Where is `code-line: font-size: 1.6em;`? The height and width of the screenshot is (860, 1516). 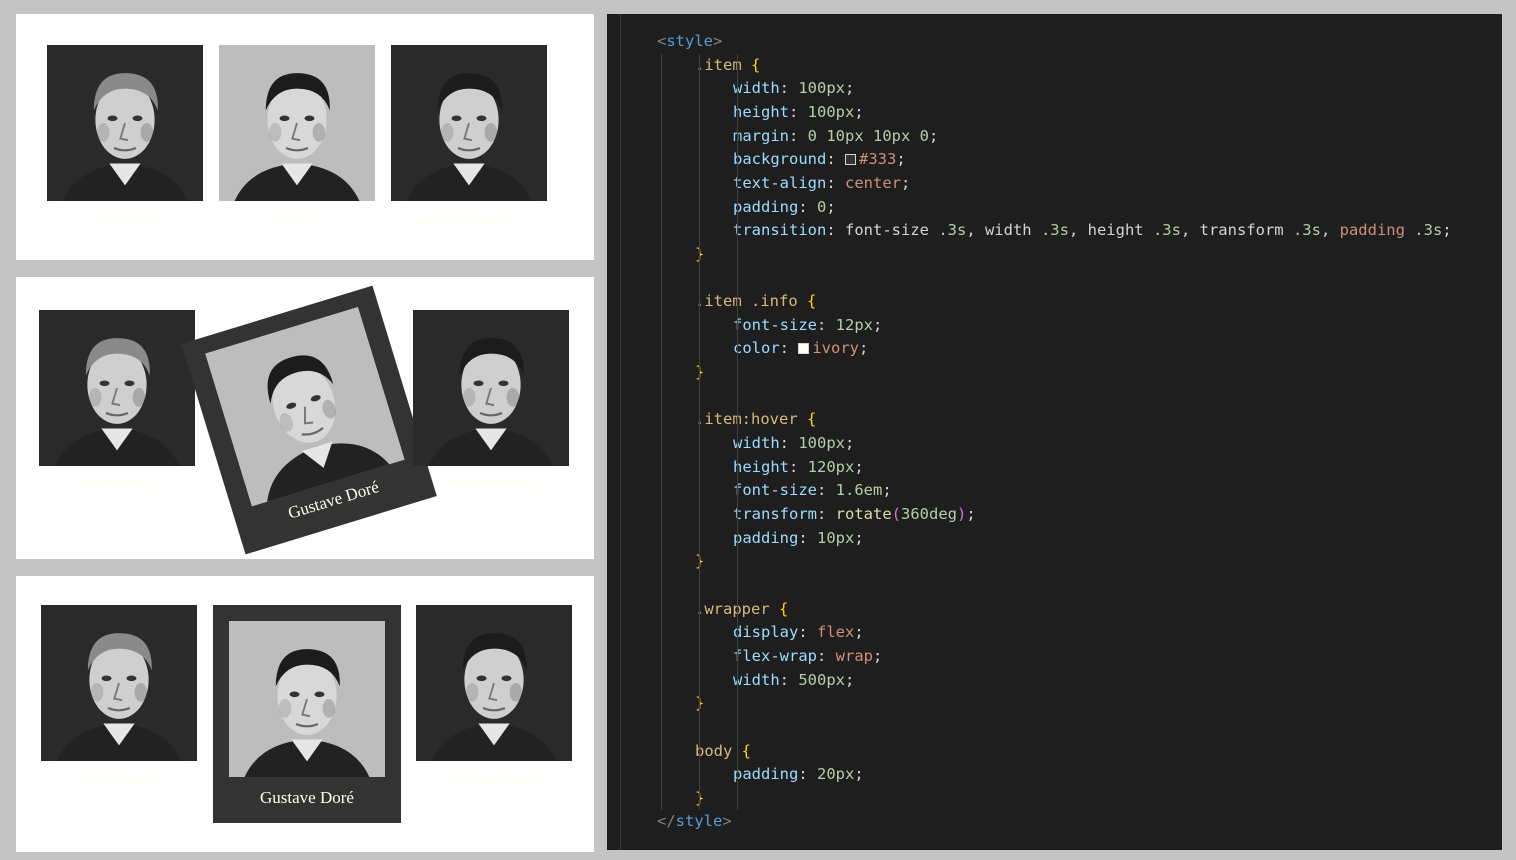
code-line: font-size: 1.6em; is located at coordinates (812, 490).